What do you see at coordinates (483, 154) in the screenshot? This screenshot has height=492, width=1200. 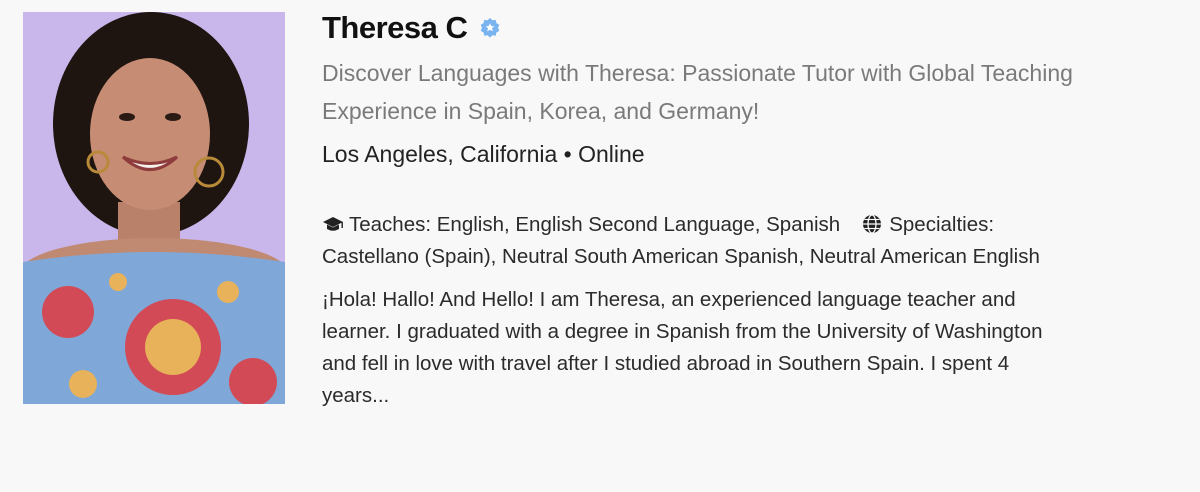 I see `tutor-location: Los Angeles, California • Online` at bounding box center [483, 154].